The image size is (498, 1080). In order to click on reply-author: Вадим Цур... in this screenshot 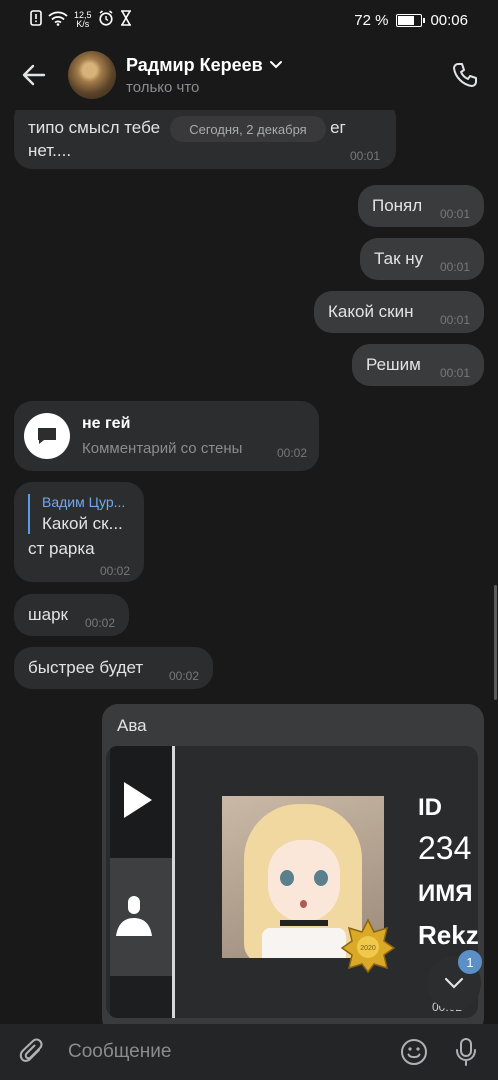, I will do `click(83, 502)`.